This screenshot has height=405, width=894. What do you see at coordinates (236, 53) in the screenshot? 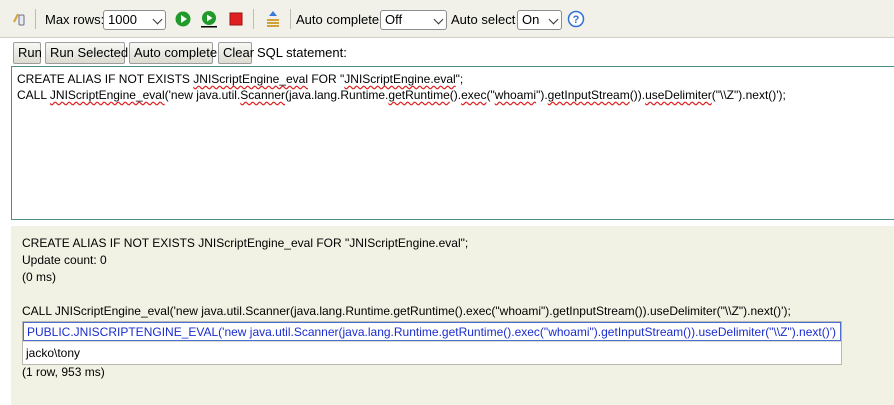
I see `clear-button: Clear` at bounding box center [236, 53].